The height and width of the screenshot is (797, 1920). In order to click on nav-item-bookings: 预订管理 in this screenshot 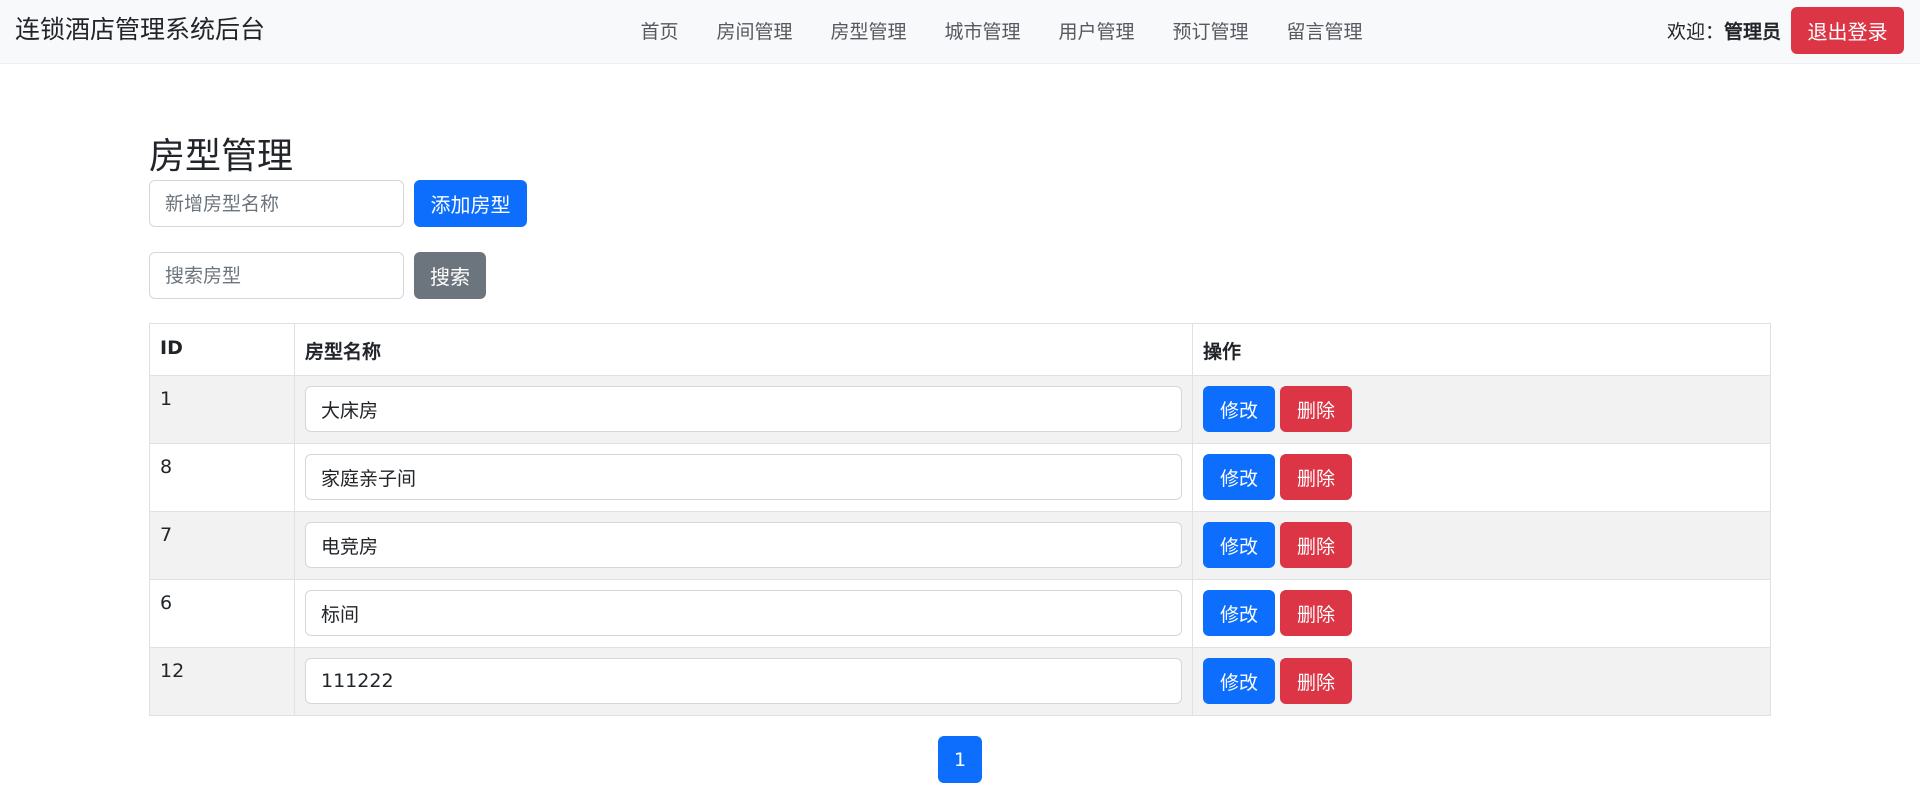, I will do `click(1211, 32)`.